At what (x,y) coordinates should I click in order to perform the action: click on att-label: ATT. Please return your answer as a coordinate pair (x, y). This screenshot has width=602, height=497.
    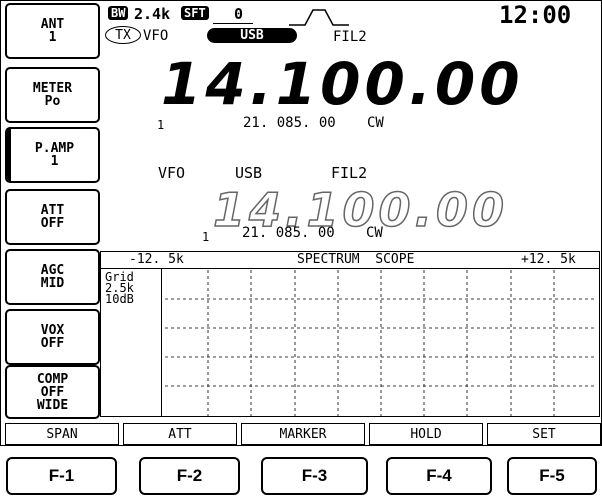
    Looking at the image, I should click on (180, 434).